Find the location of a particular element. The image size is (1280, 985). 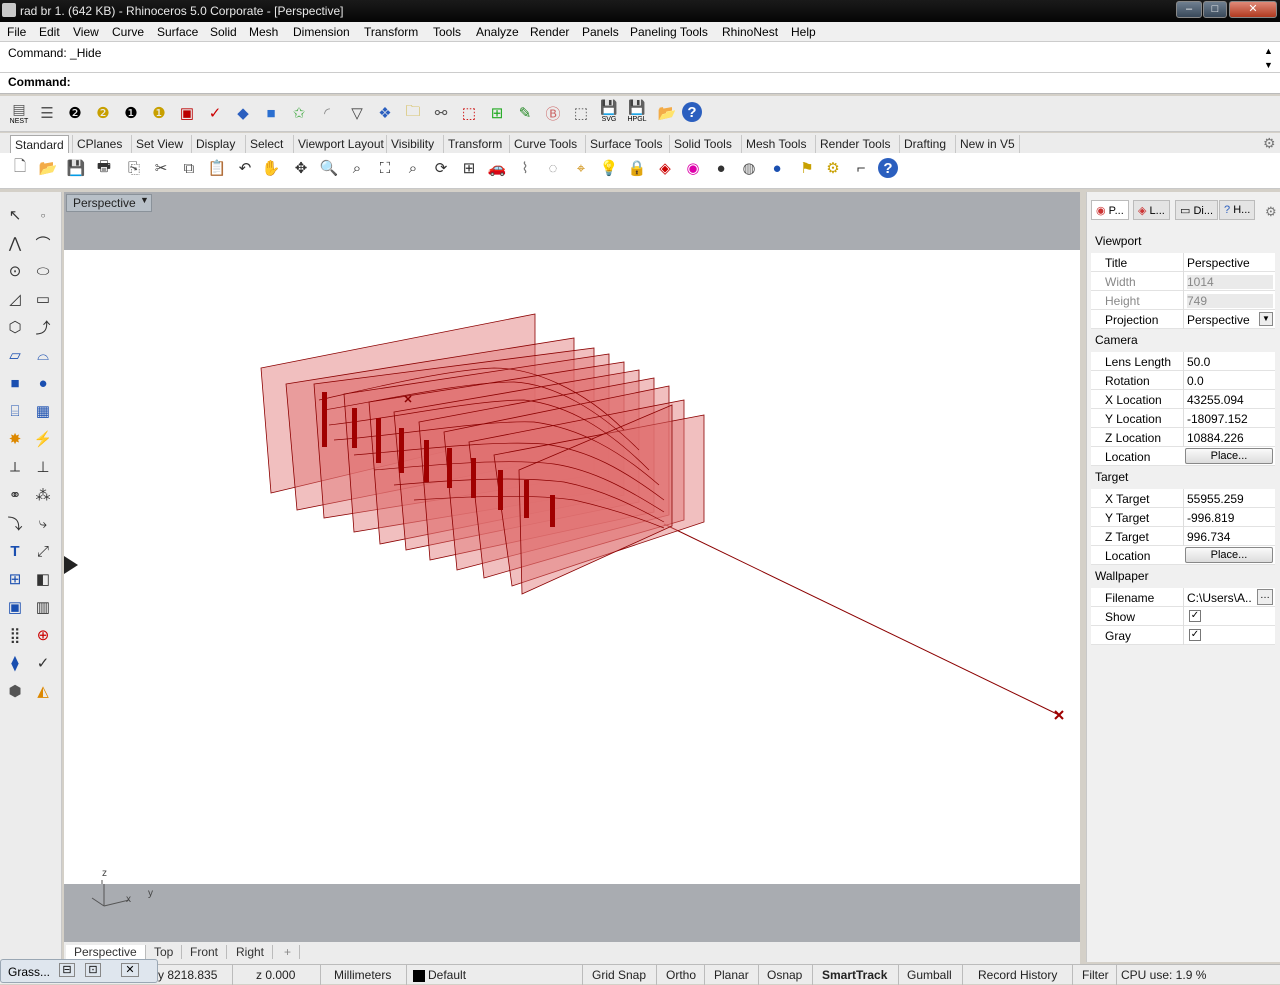

grasshopper-taskbar: Grass... ⊟ ⊡ ✕ is located at coordinates (79, 971).